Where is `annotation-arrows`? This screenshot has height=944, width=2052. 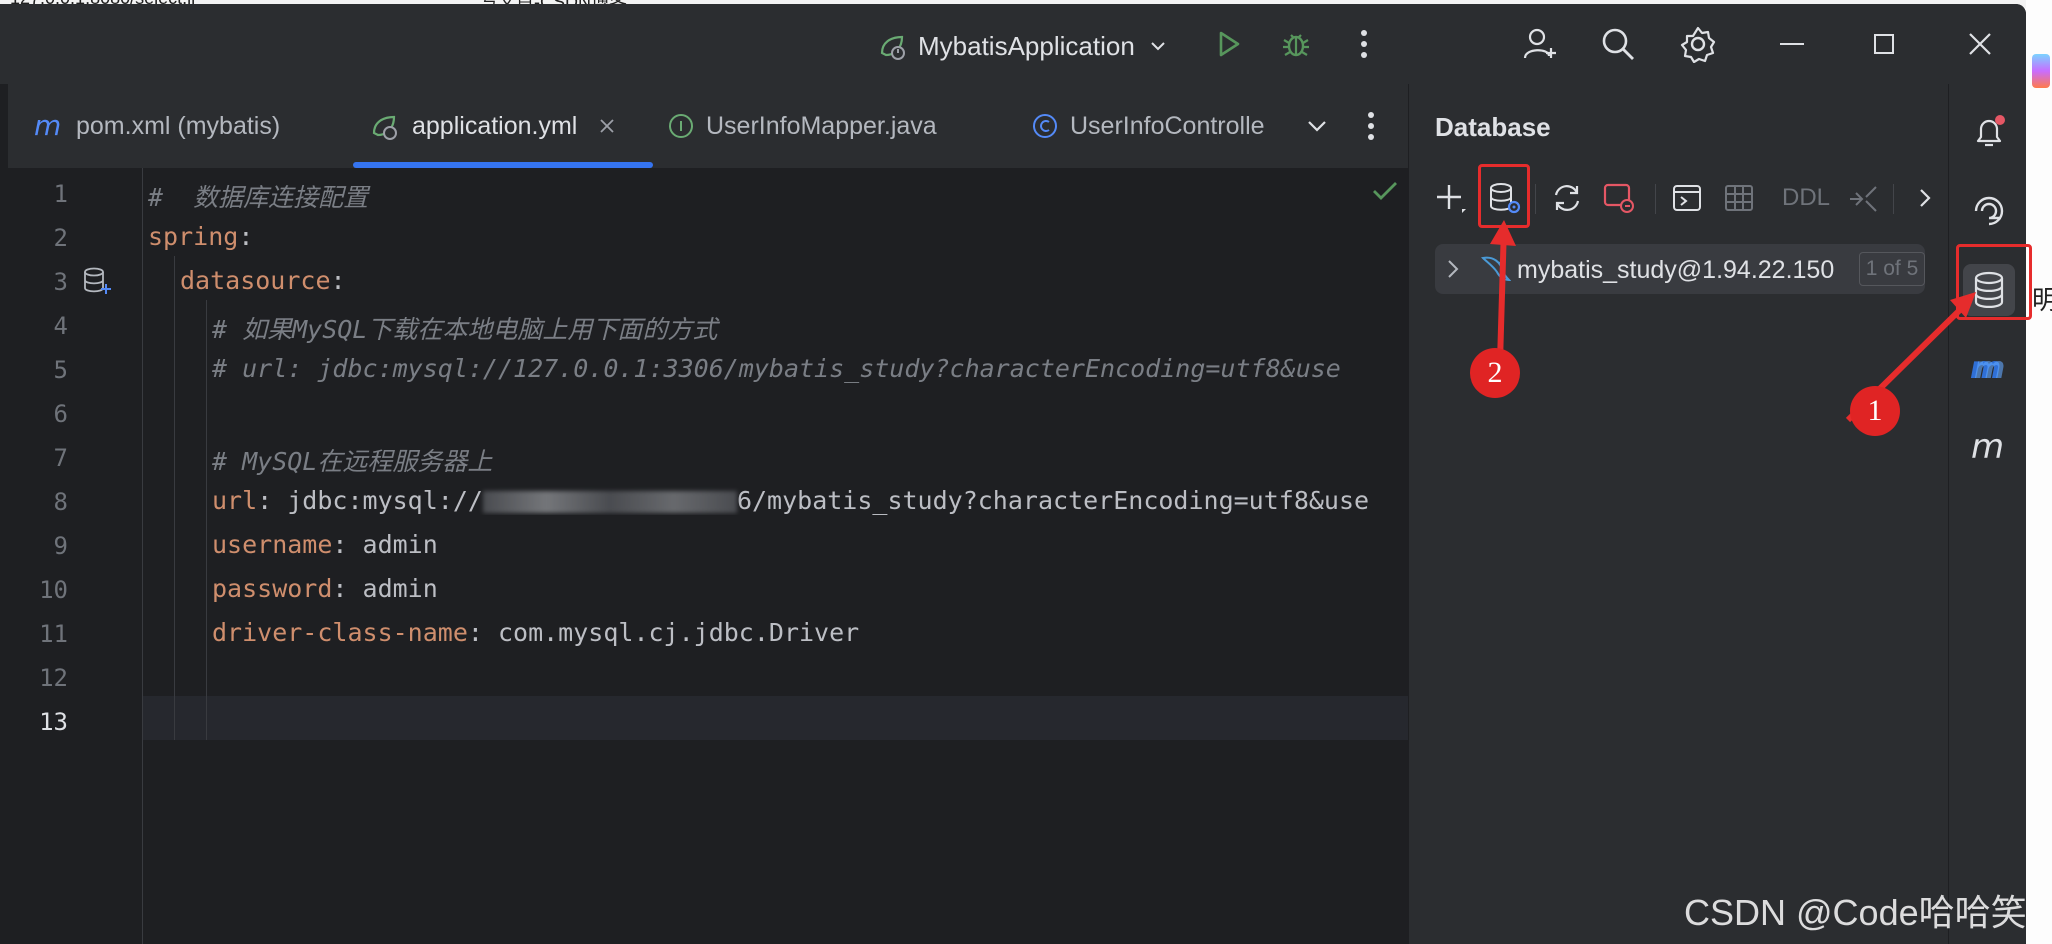
annotation-arrows is located at coordinates (1733, 321).